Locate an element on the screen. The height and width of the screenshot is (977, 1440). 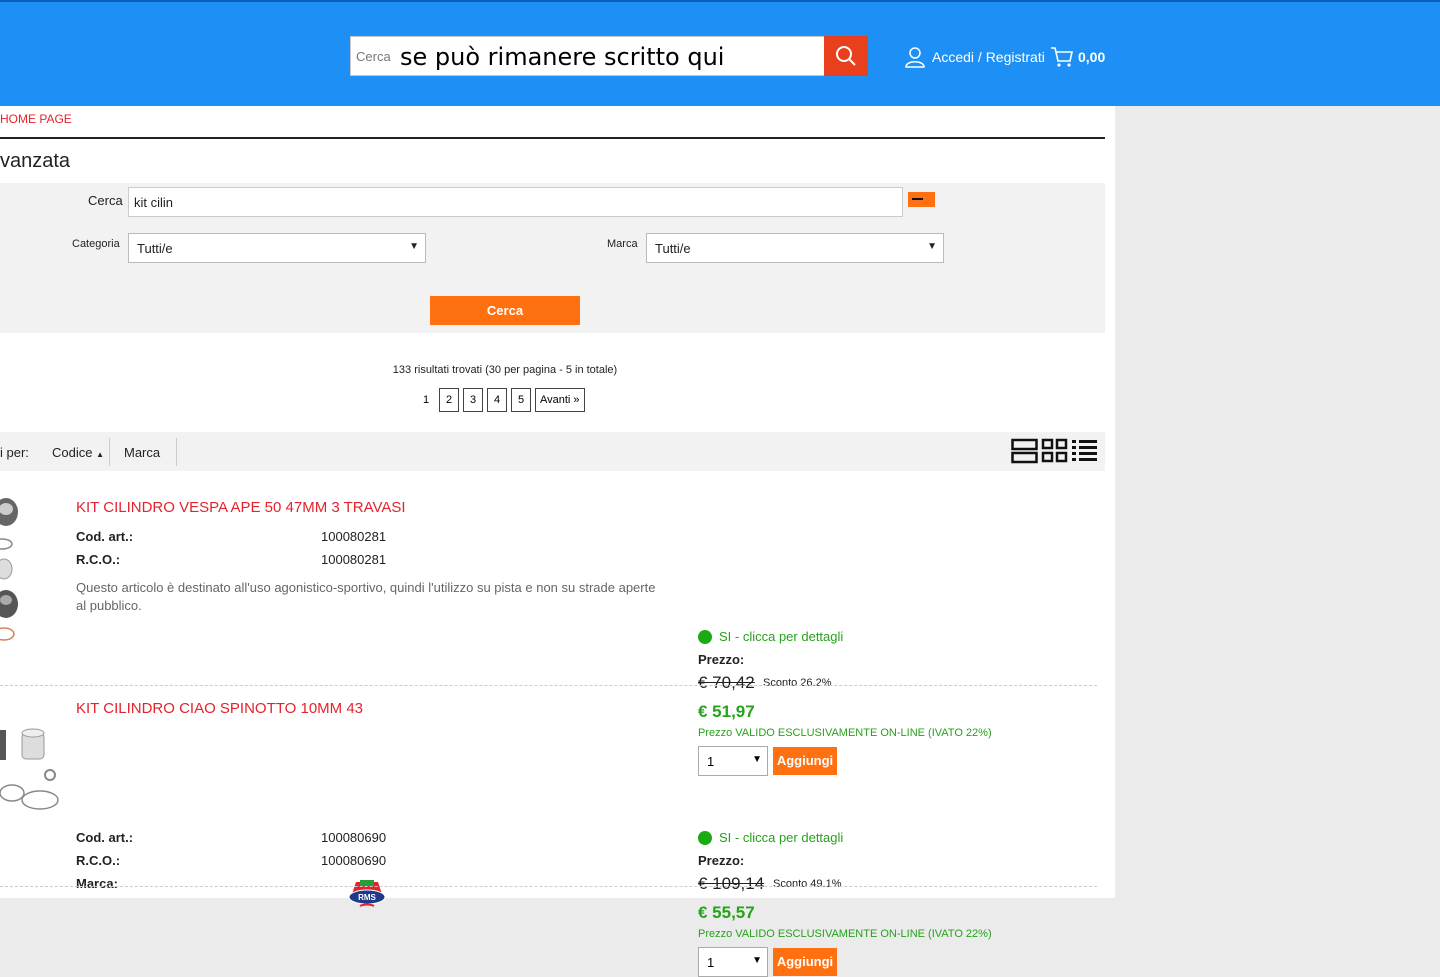
cart-icon is located at coordinates (1062, 57).